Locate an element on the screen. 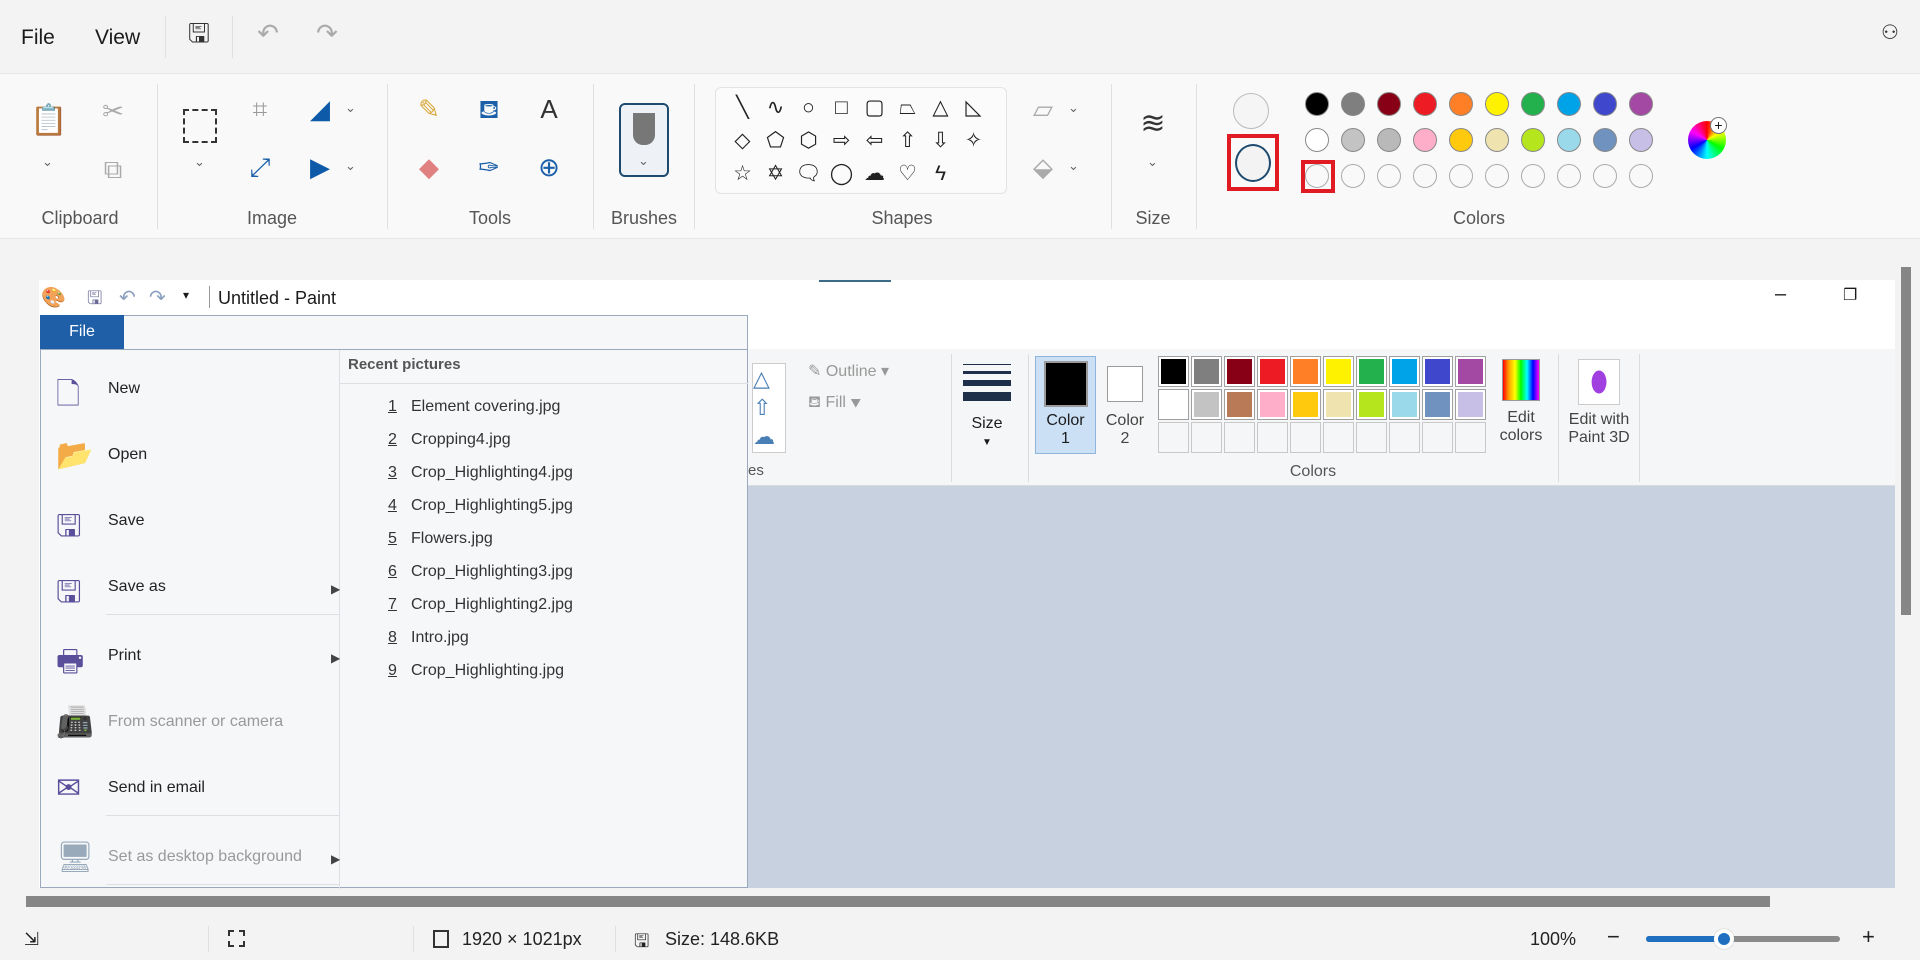 The height and width of the screenshot is (960, 1920). menu-item-print: 🖶 Print ▶ is located at coordinates (211, 657).